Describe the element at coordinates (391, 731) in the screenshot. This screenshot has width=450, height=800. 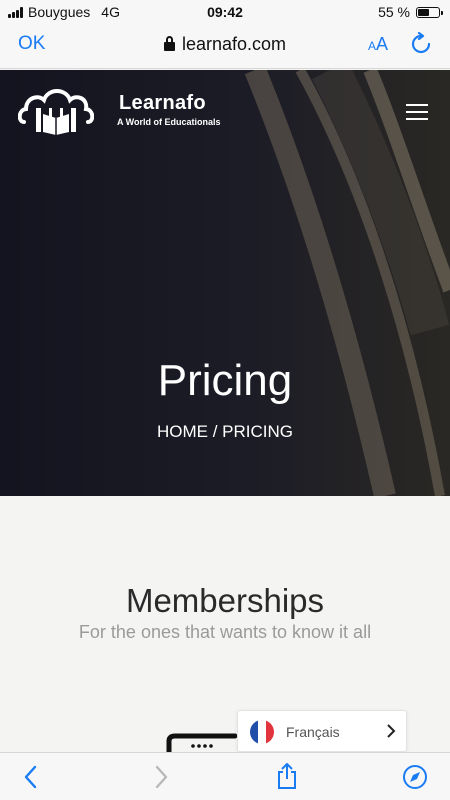
I see `chevron-right-icon` at that location.